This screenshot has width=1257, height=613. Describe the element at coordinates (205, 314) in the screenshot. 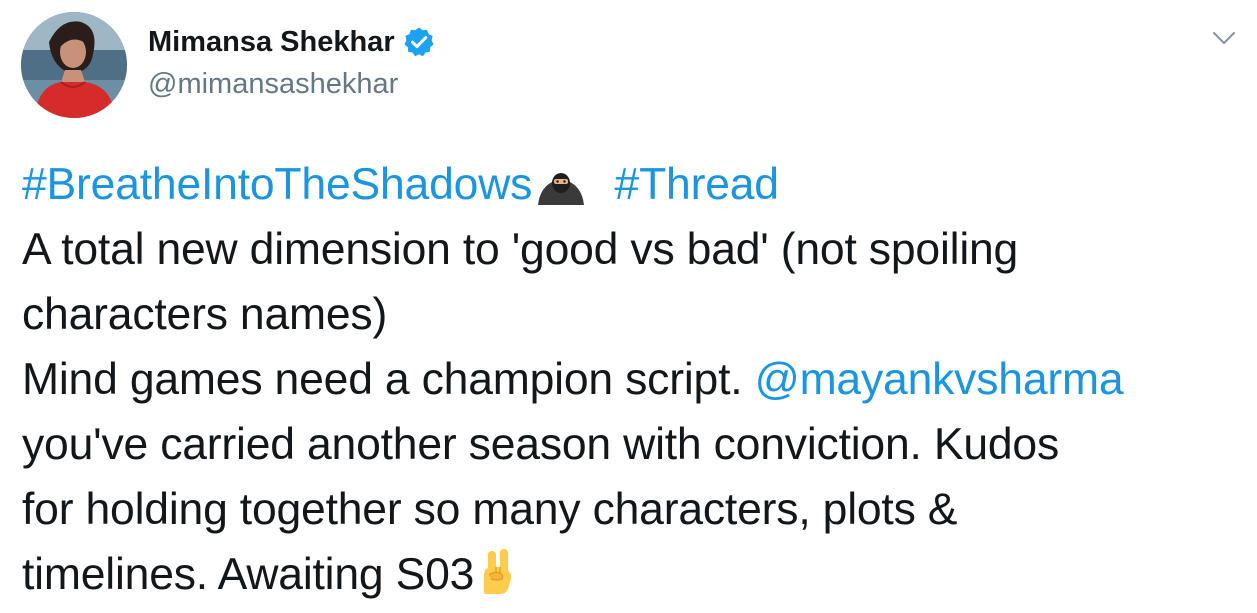

I see `tweet-line-3: characters names)` at that location.